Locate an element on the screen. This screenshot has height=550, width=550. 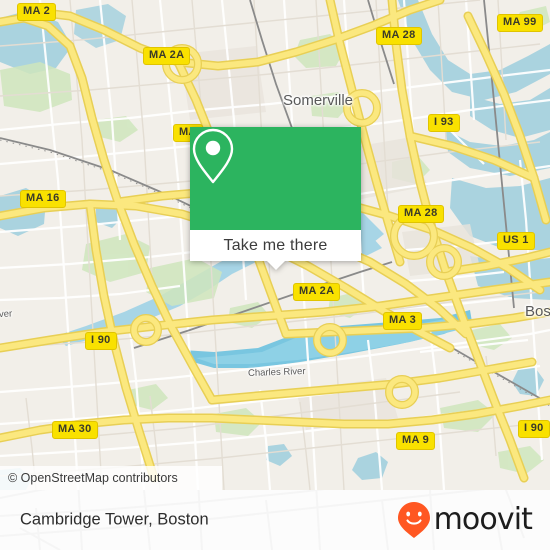
callout-tail is located at coordinates (275, 265).